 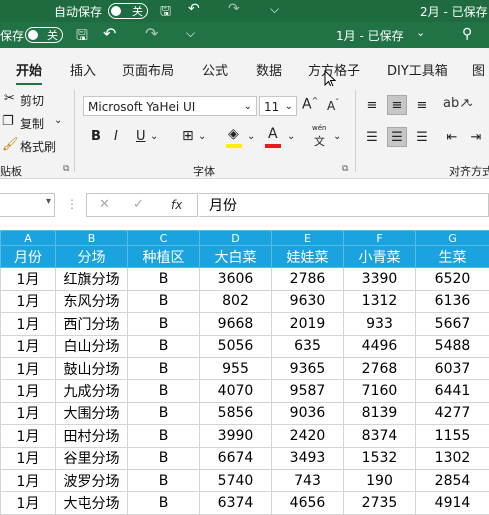 I want to click on table-cell: 635, so click(x=308, y=346).